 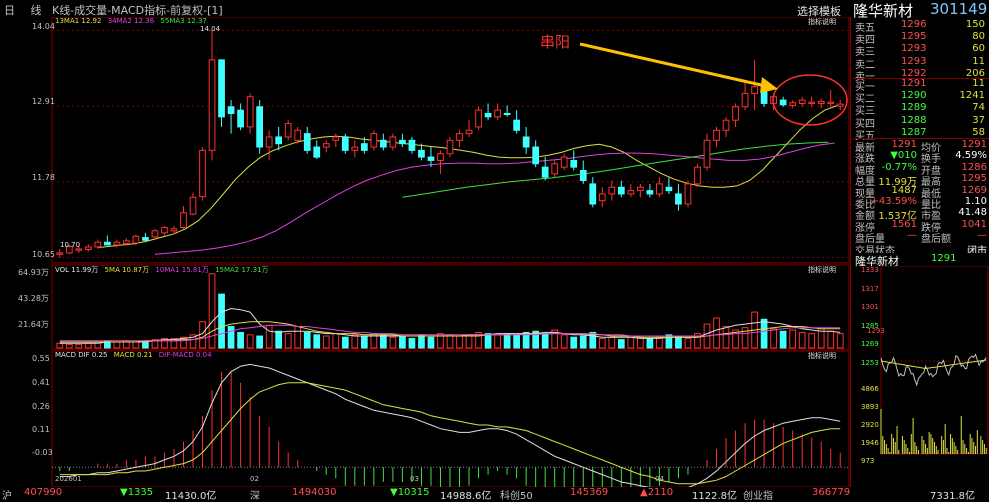 What do you see at coordinates (41, 358) in the screenshot?
I see `macd-y-label-1: 0.55` at bounding box center [41, 358].